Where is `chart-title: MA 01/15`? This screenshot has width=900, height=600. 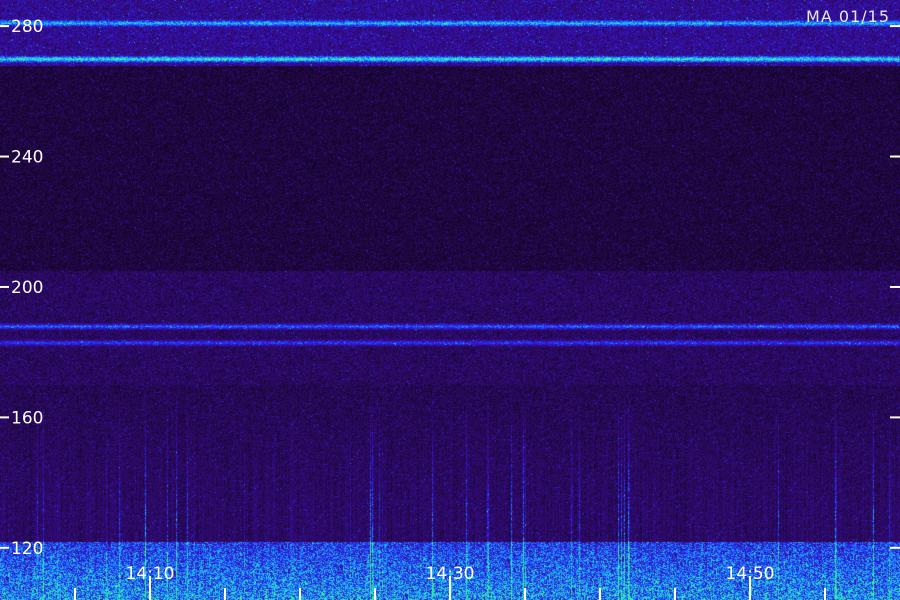
chart-title: MA 01/15 is located at coordinates (848, 16).